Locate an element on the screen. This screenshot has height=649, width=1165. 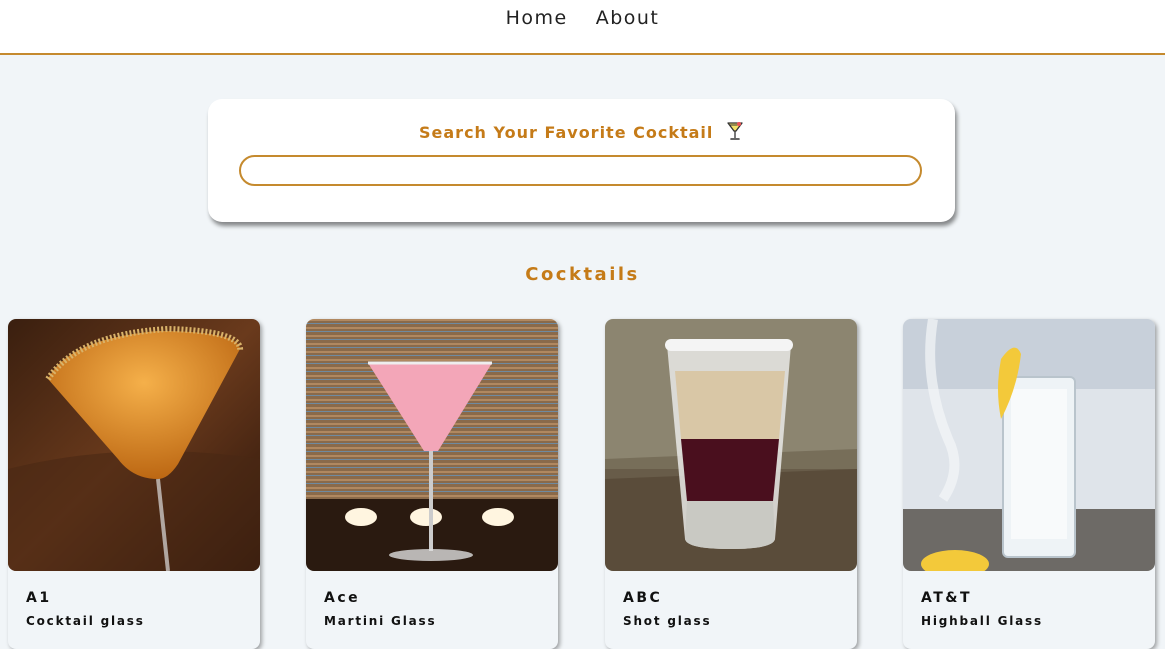
tropical-drink-icon is located at coordinates (735, 133).